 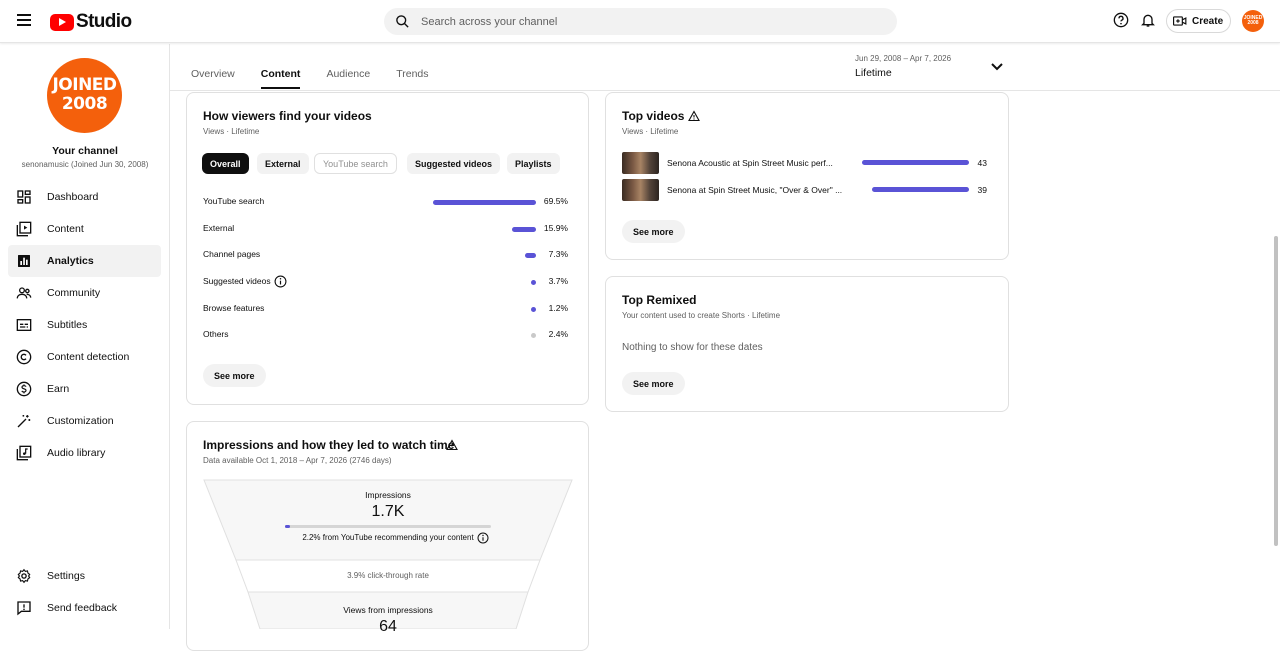 What do you see at coordinates (213, 74) in the screenshot?
I see `tab-overview: Overview` at bounding box center [213, 74].